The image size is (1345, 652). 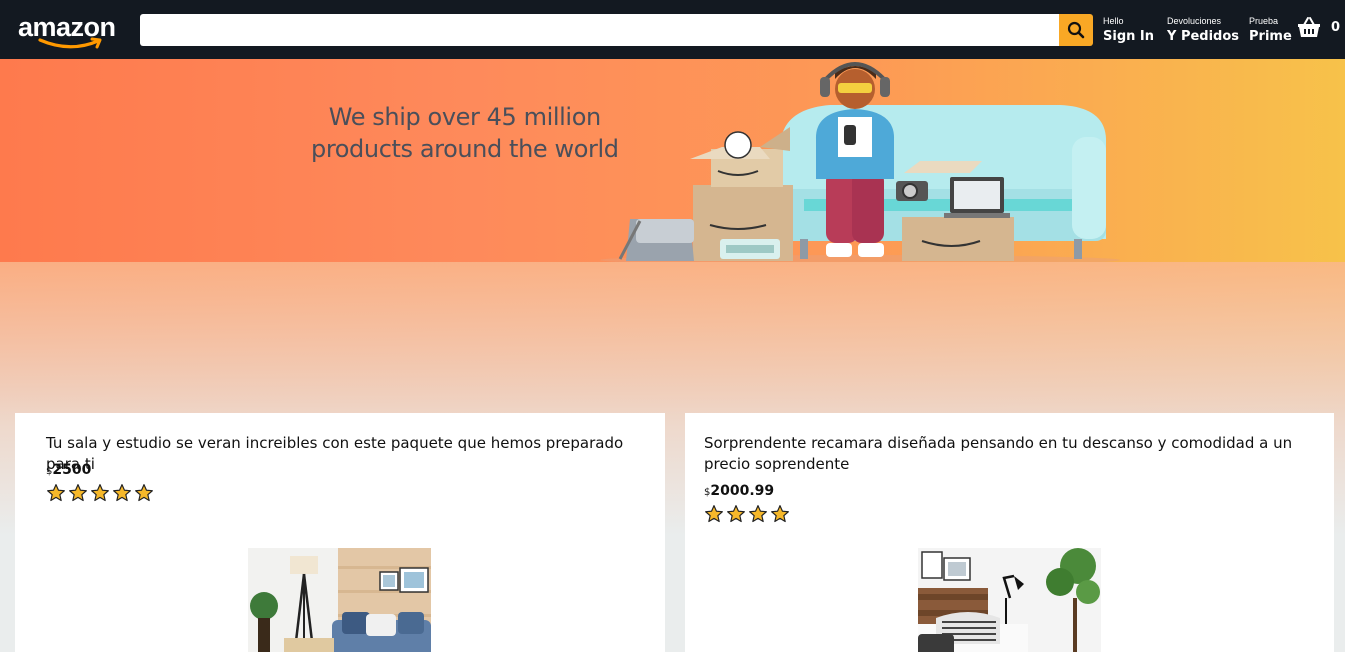 I want to click on search-input, so click(x=599, y=30).